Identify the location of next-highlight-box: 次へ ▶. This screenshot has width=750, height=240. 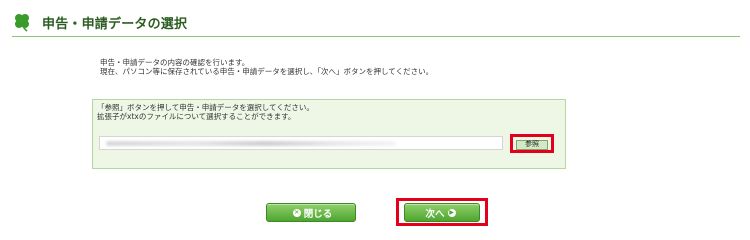
(442, 212).